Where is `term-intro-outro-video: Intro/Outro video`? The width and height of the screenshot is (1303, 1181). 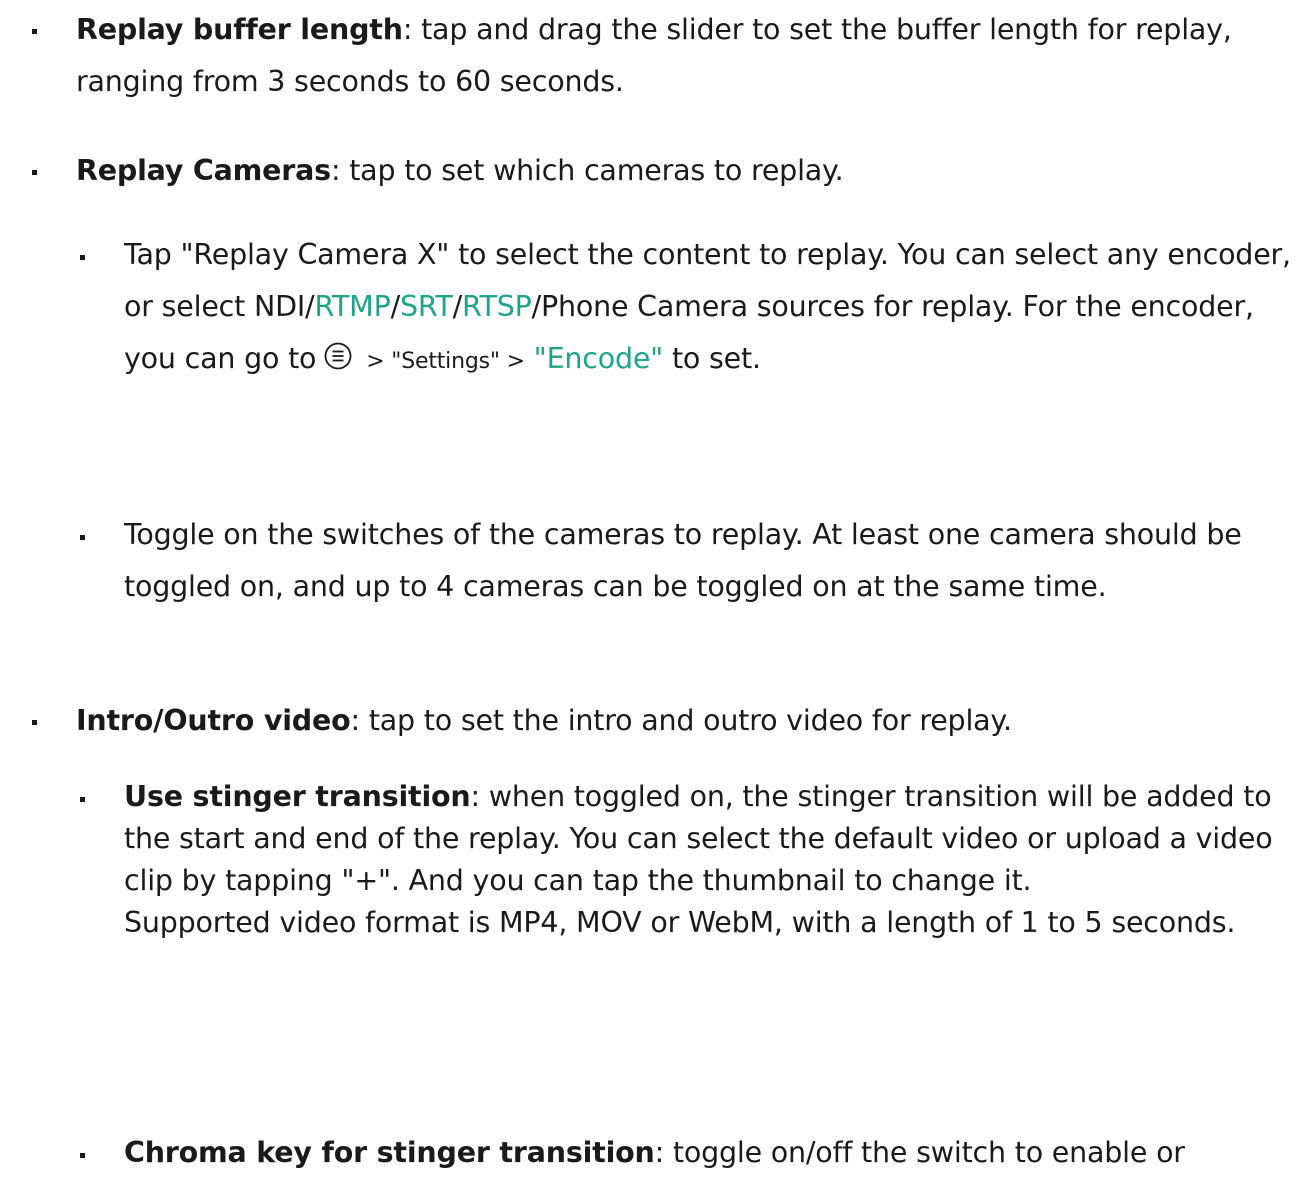 term-intro-outro-video: Intro/Outro video is located at coordinates (213, 720).